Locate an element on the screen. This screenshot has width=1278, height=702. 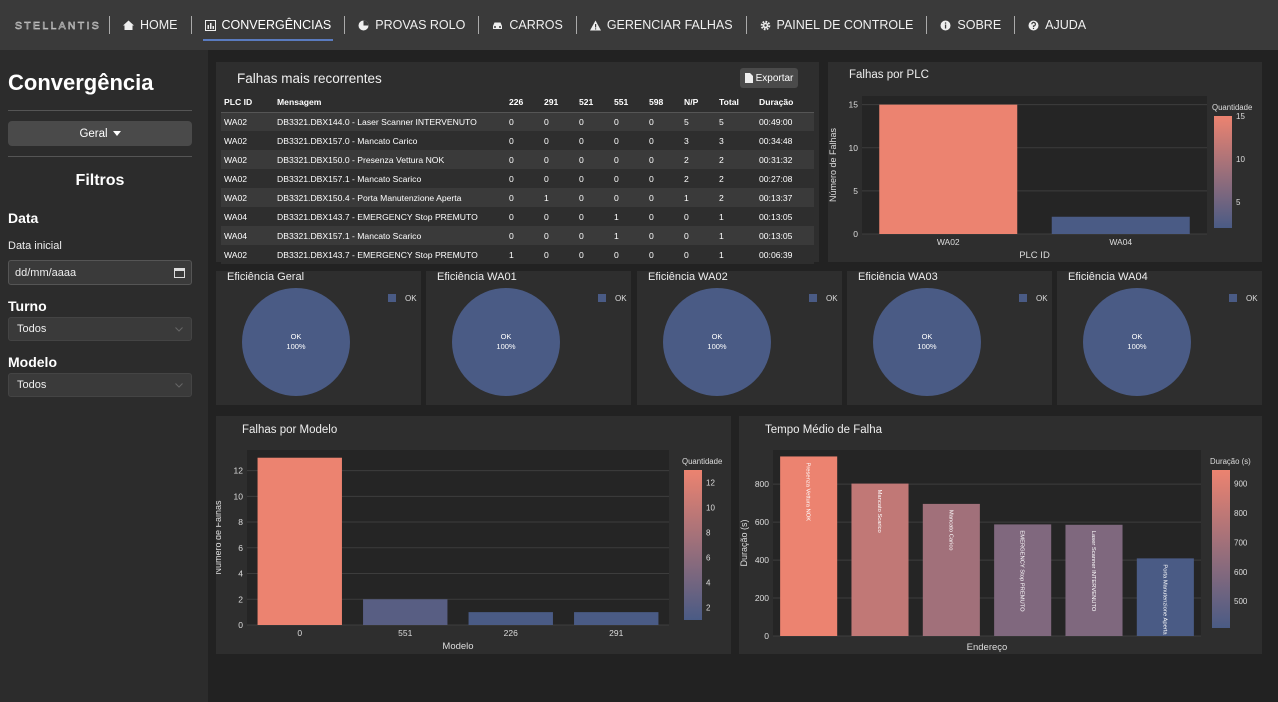
view-dropdown-button: Geral is located at coordinates (100, 133).